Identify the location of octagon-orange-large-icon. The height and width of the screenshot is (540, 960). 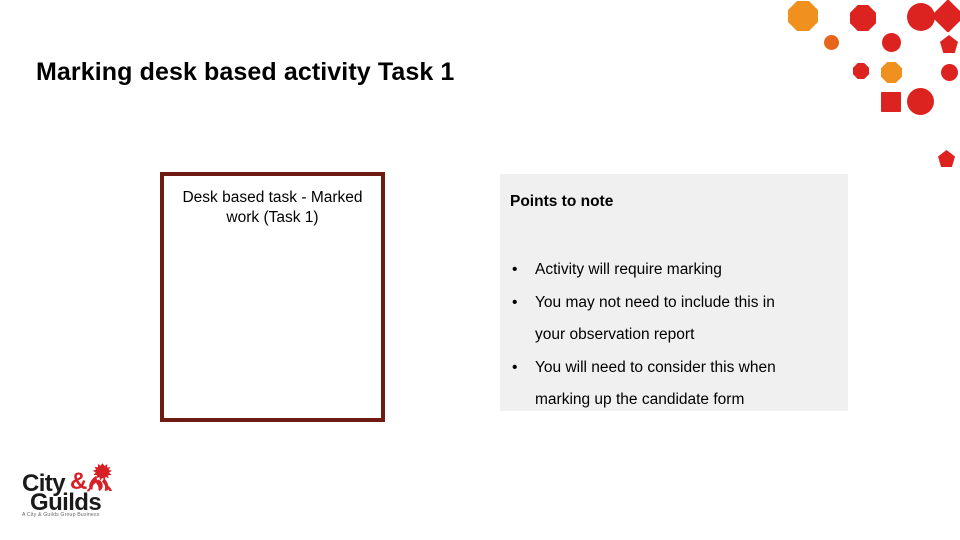
(803, 16).